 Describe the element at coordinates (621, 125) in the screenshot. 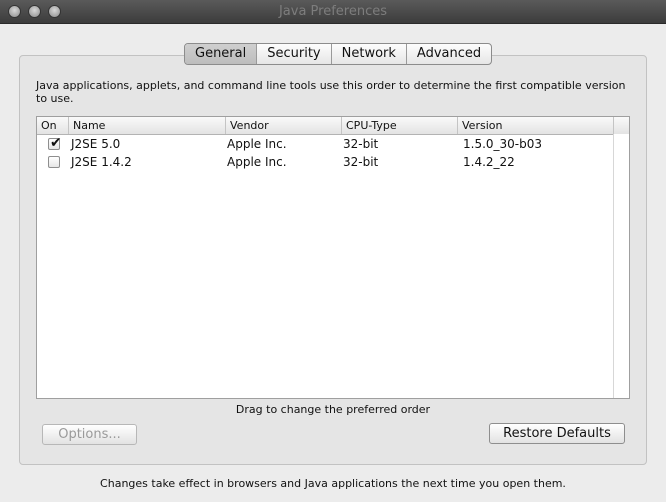

I see `header-corner` at that location.